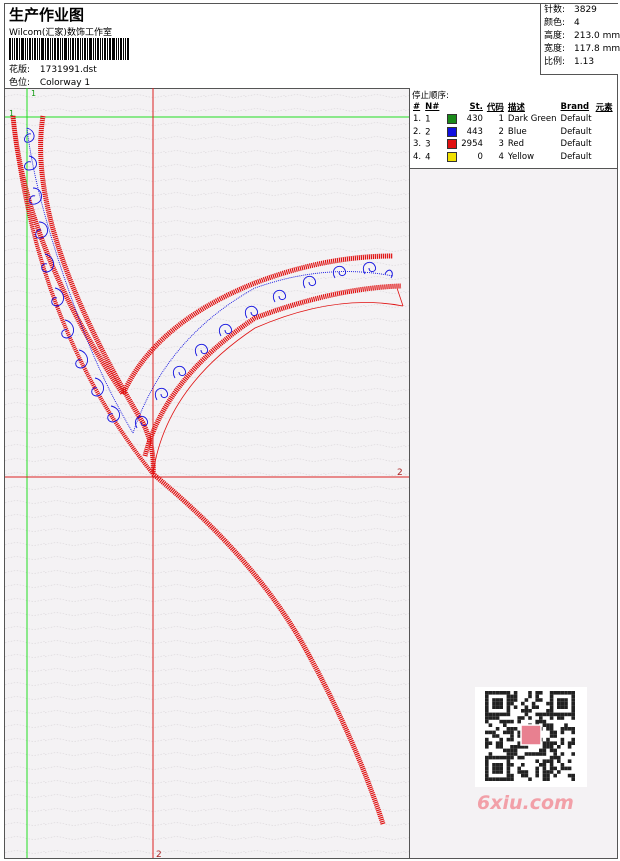 The height and width of the screenshot is (861, 620). I want to click on table-row: 4. 4 0 4 Yellow Default, so click(502, 156).